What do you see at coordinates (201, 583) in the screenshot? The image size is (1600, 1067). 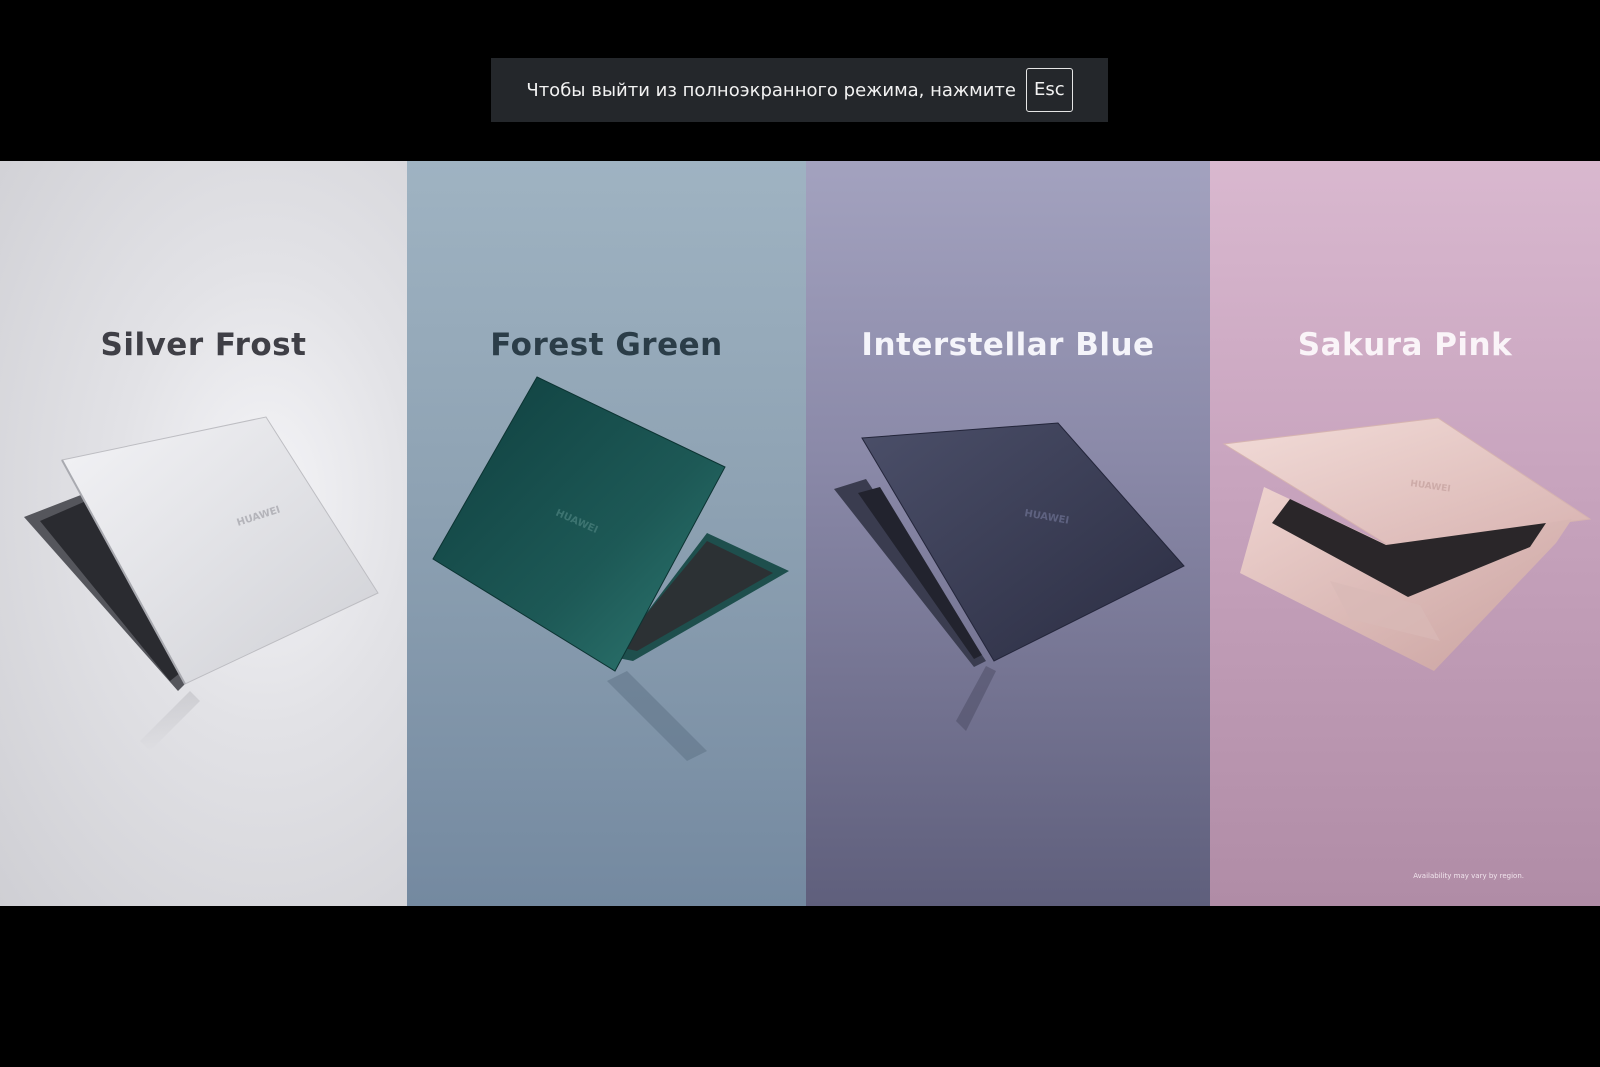 I see `laptop-silver-frost-image: HUAWEI` at bounding box center [201, 583].